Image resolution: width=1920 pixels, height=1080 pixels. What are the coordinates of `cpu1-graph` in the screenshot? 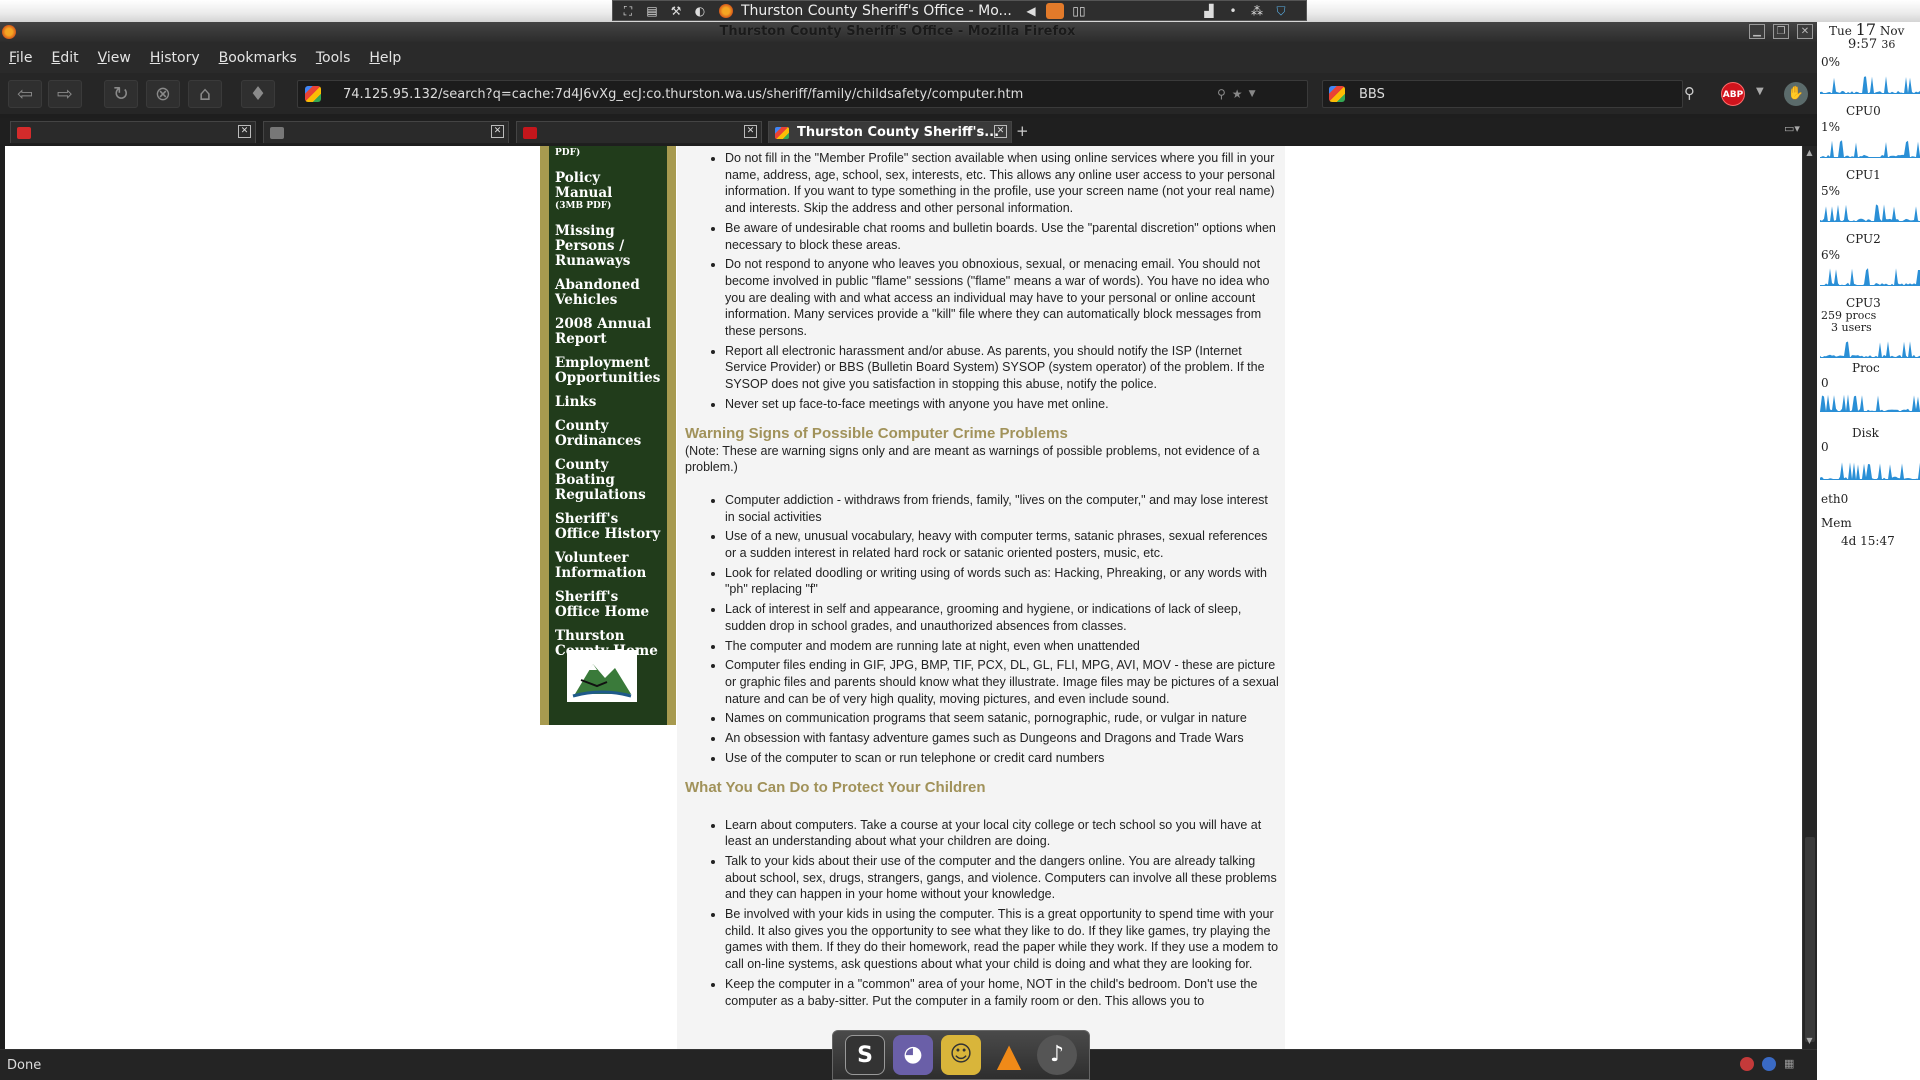 It's located at (1870, 212).